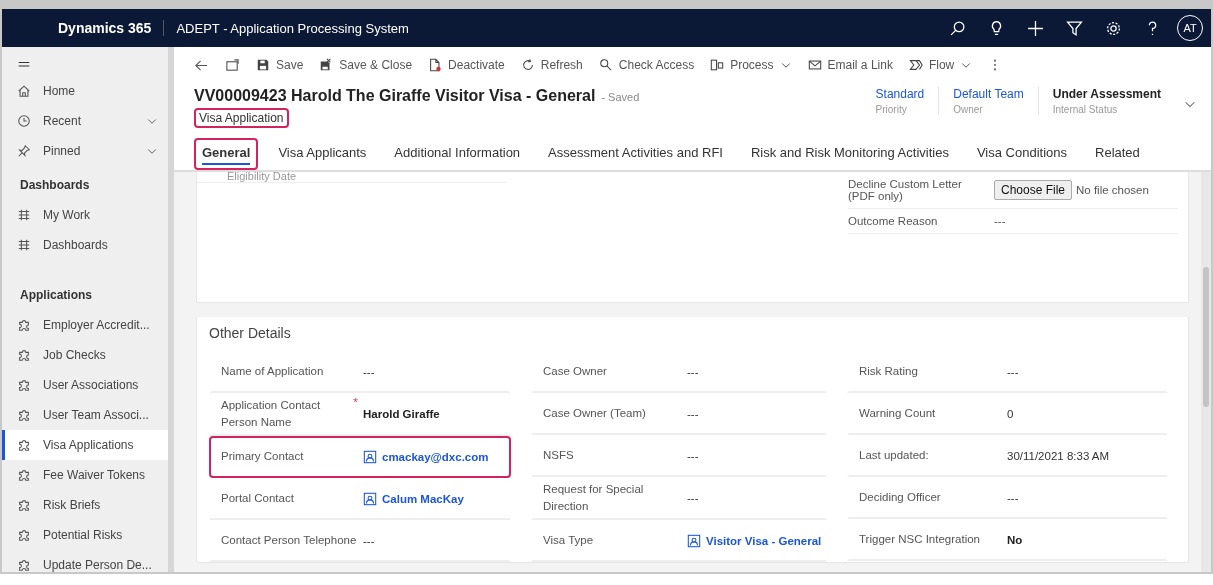  What do you see at coordinates (85, 505) in the screenshot?
I see `nav-item: Risk Briefs` at bounding box center [85, 505].